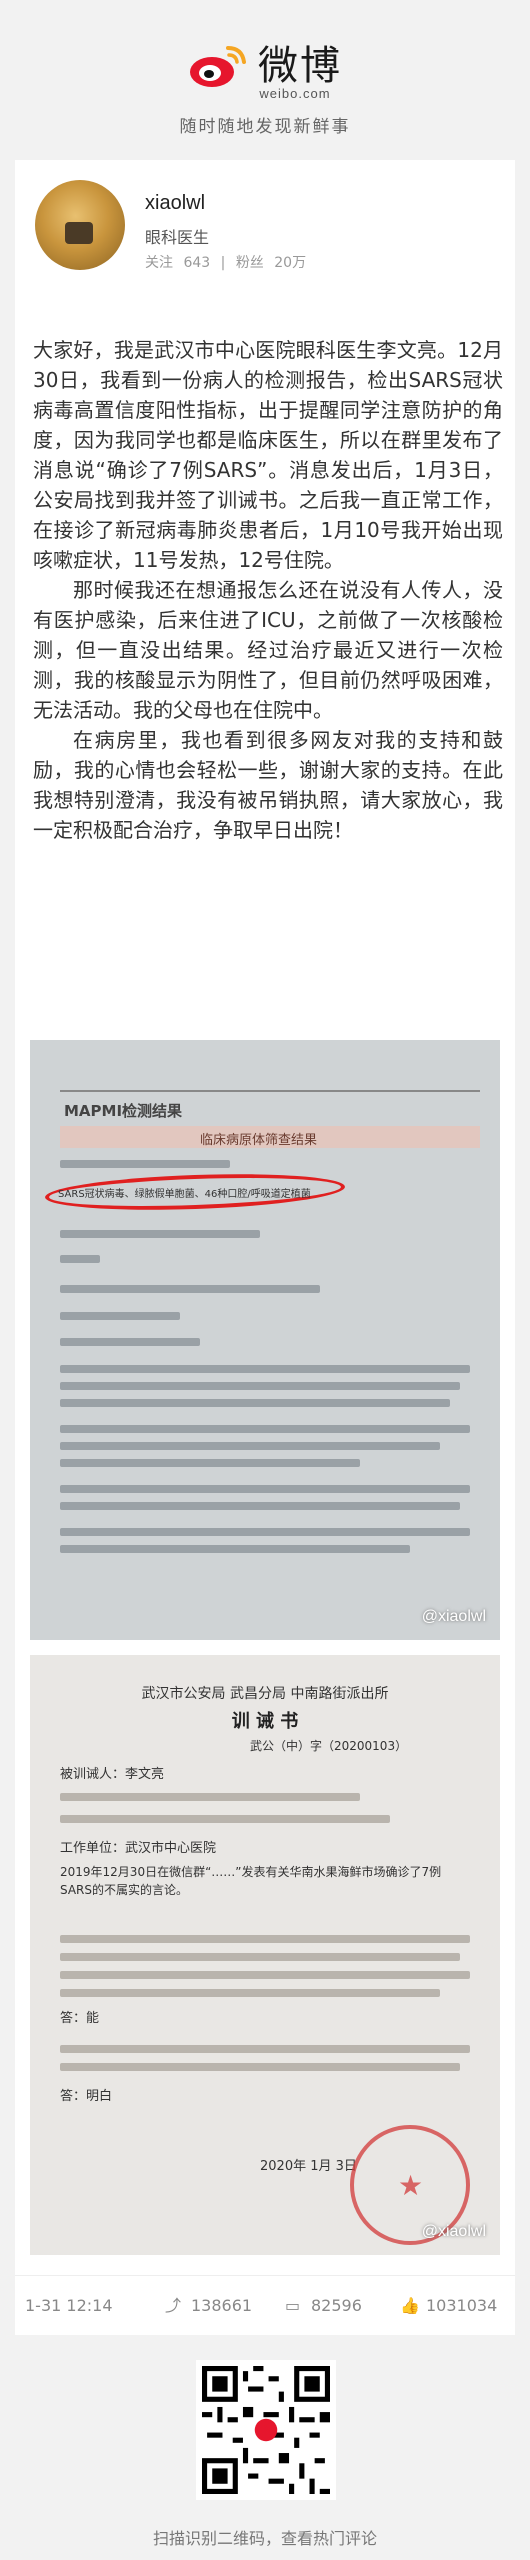 The width and height of the screenshot is (530, 2560). What do you see at coordinates (218, 66) in the screenshot?
I see `weibo-eye-icon` at bounding box center [218, 66].